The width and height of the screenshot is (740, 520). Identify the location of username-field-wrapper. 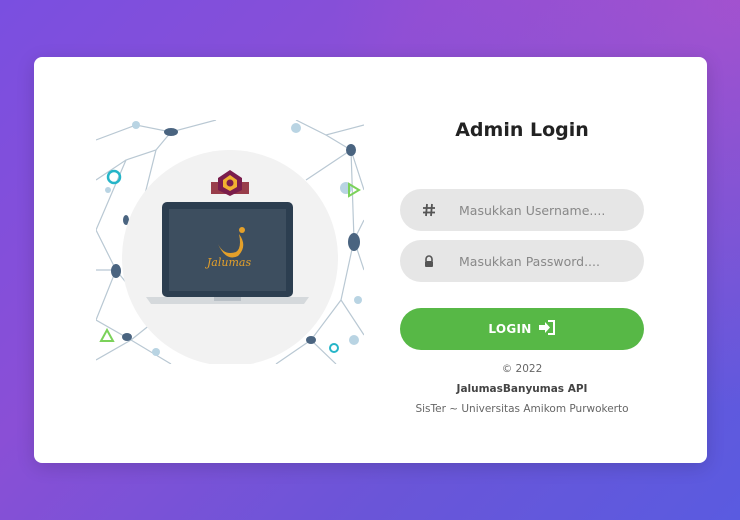
(522, 210).